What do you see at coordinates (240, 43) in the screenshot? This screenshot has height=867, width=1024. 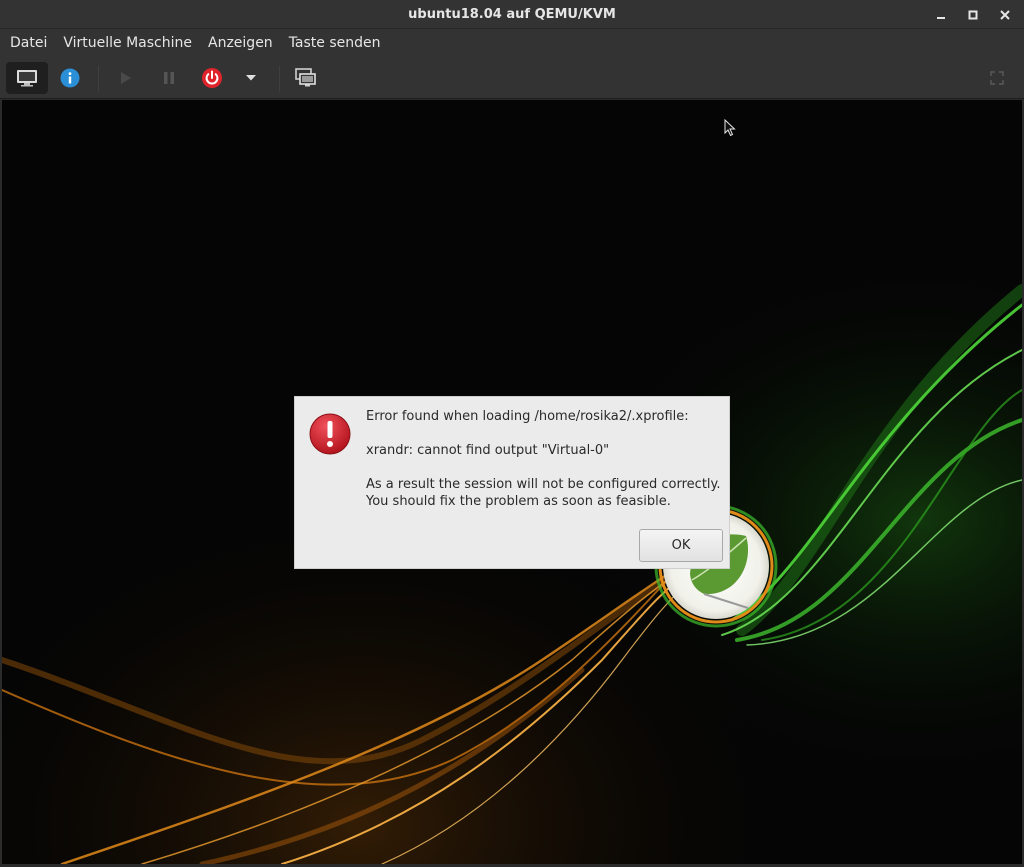 I see `menu-anzeigen: Anzeigen` at bounding box center [240, 43].